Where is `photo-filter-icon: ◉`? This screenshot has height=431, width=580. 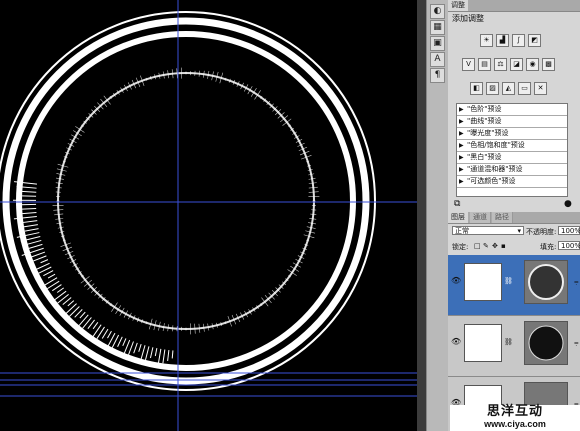
photo-filter-icon: ◉ is located at coordinates (532, 64).